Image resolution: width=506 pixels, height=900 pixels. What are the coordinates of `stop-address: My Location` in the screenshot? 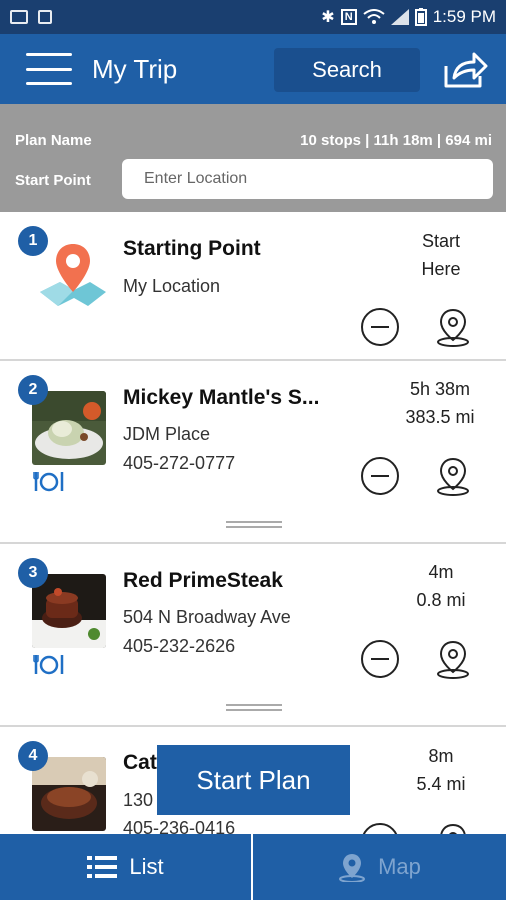 It's located at (172, 286).